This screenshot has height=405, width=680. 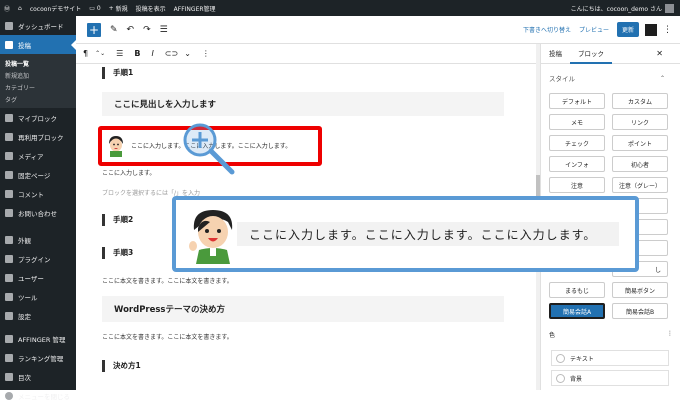 What do you see at coordinates (38, 136) in the screenshot?
I see `sidebar-item-reusable: 再利用ブロック` at bounding box center [38, 136].